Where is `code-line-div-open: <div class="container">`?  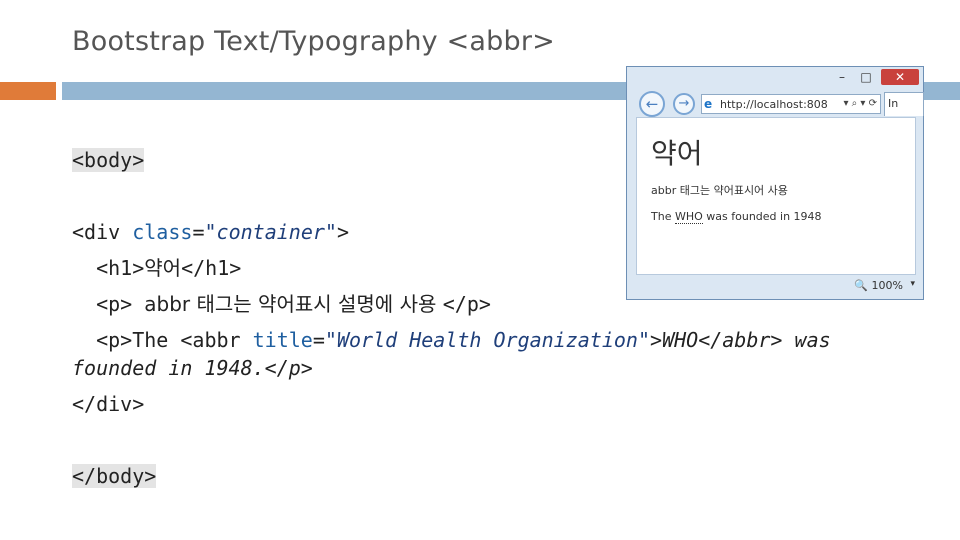 code-line-div-open: <div class="container"> is located at coordinates (210, 232).